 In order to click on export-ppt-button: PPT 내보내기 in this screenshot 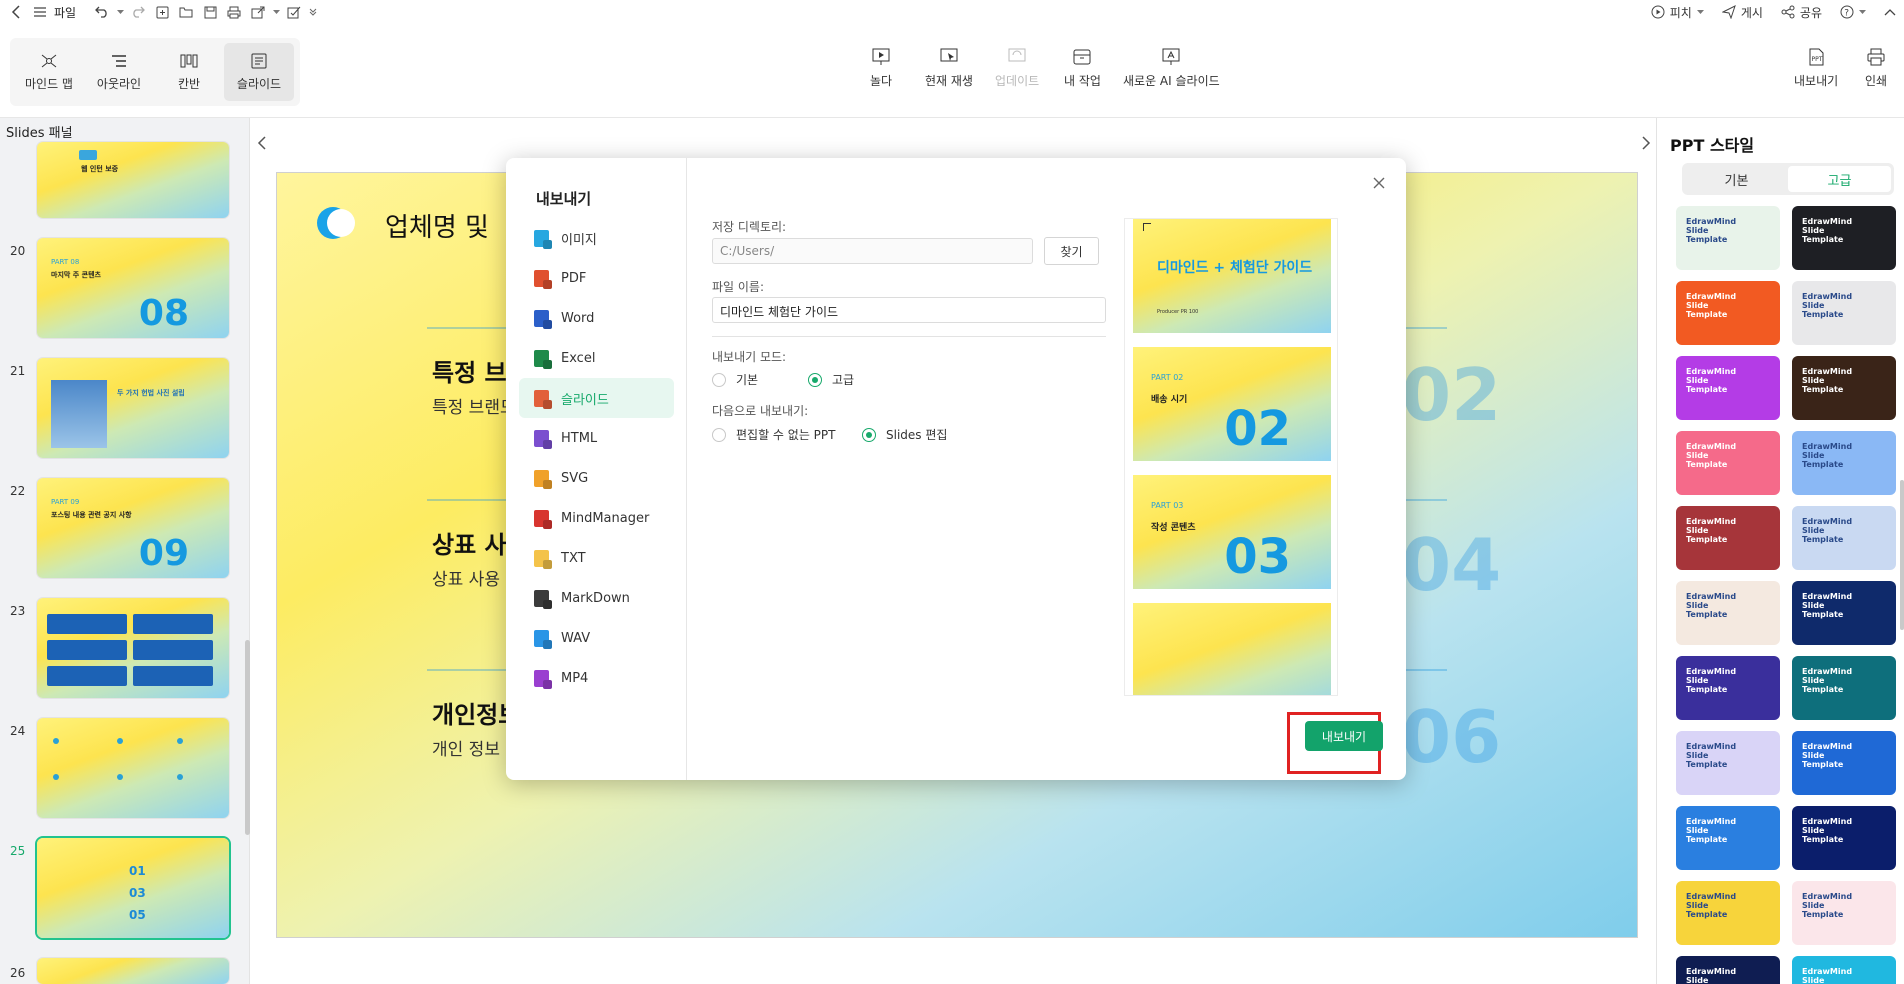, I will do `click(1816, 68)`.